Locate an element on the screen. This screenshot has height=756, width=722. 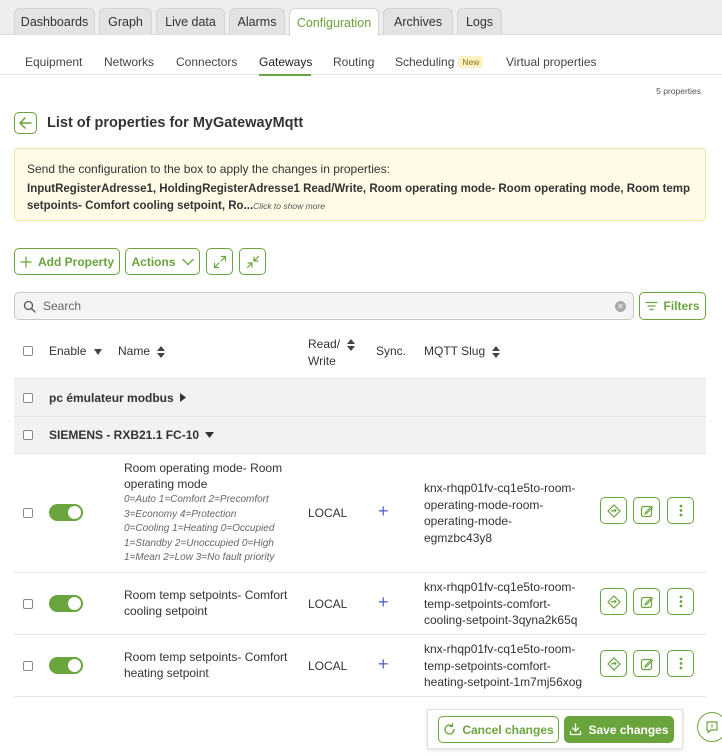
tab-graph: Graph is located at coordinates (125, 21).